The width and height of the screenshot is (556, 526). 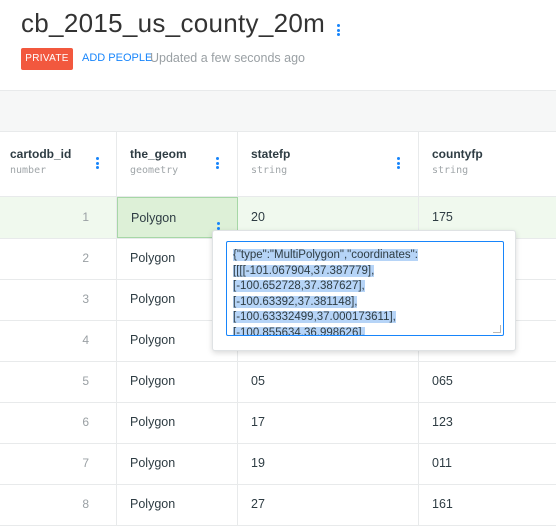 What do you see at coordinates (442, 381) in the screenshot?
I see `cell-value: 065` at bounding box center [442, 381].